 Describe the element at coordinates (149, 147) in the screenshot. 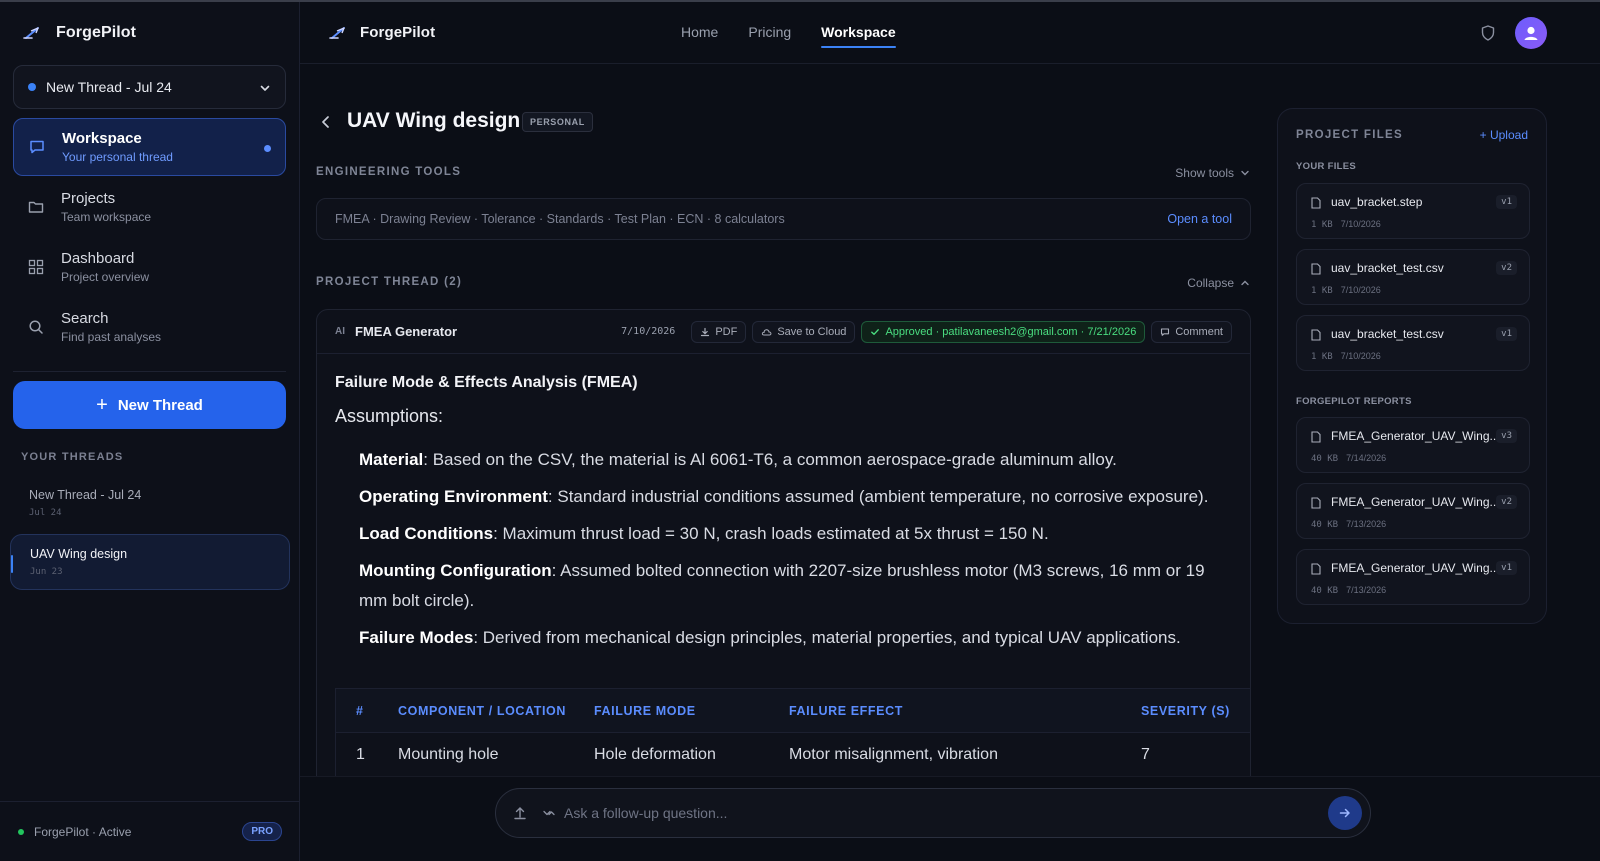

I see `sidebar-item-workspace: Workspace Your personal thread` at that location.